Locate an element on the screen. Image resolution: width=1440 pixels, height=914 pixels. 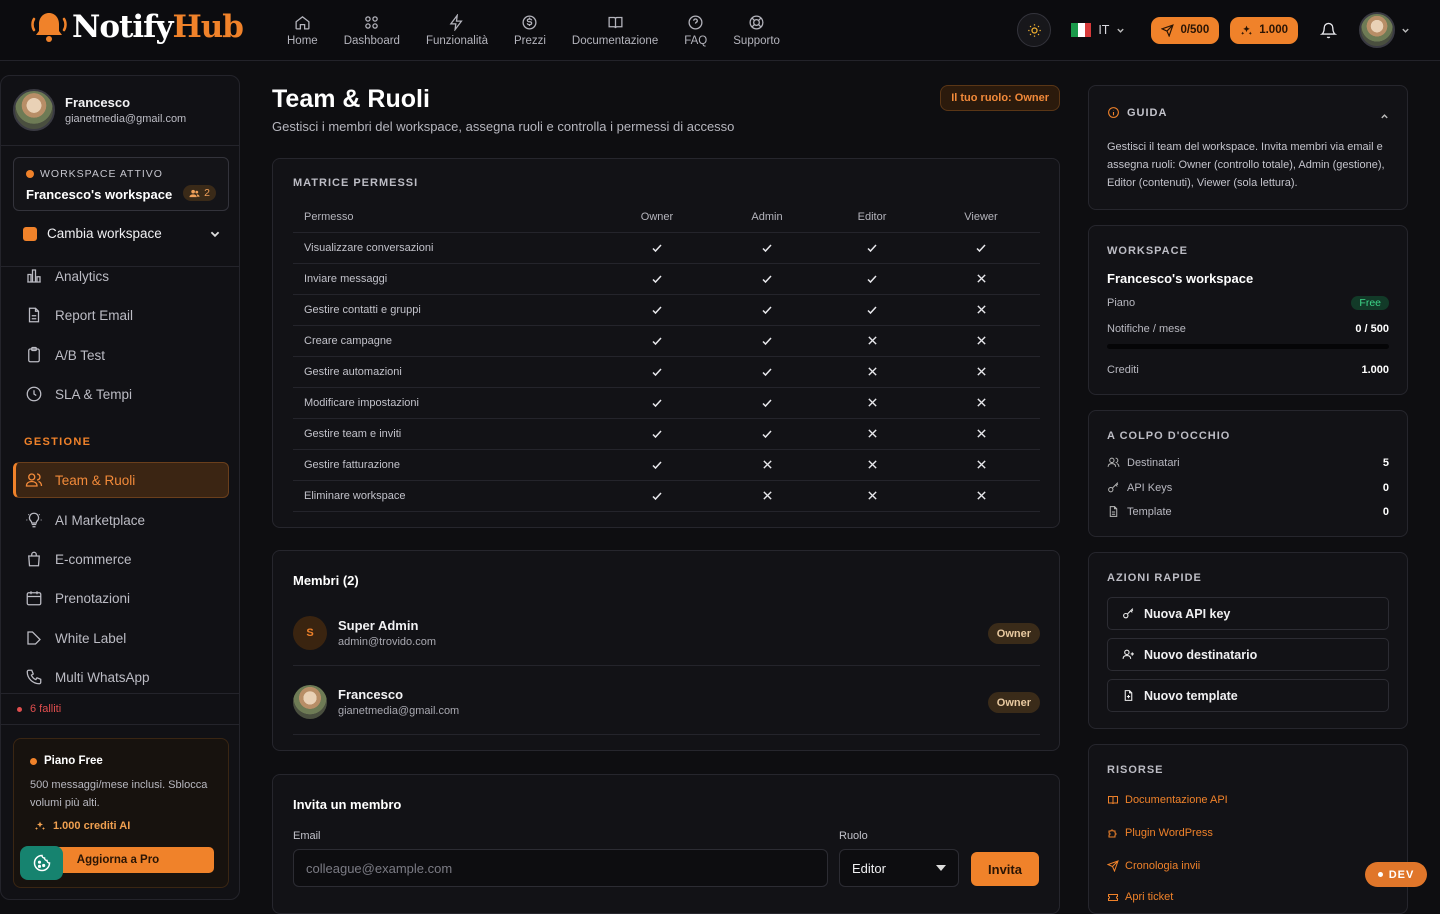
email-input: colleague@example.com is located at coordinates (560, 868).